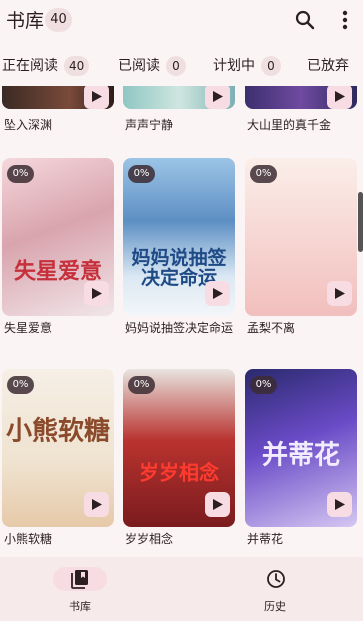 The image size is (363, 621). I want to click on more-vert-icon, so click(345, 20).